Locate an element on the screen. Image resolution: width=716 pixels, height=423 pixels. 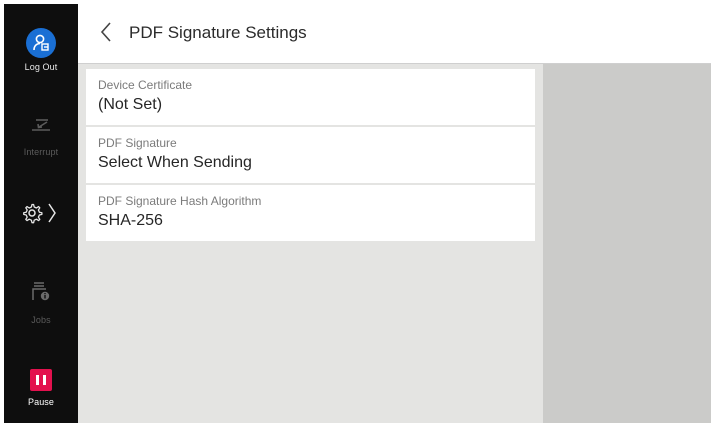
settings-menu-button is located at coordinates (41, 220).